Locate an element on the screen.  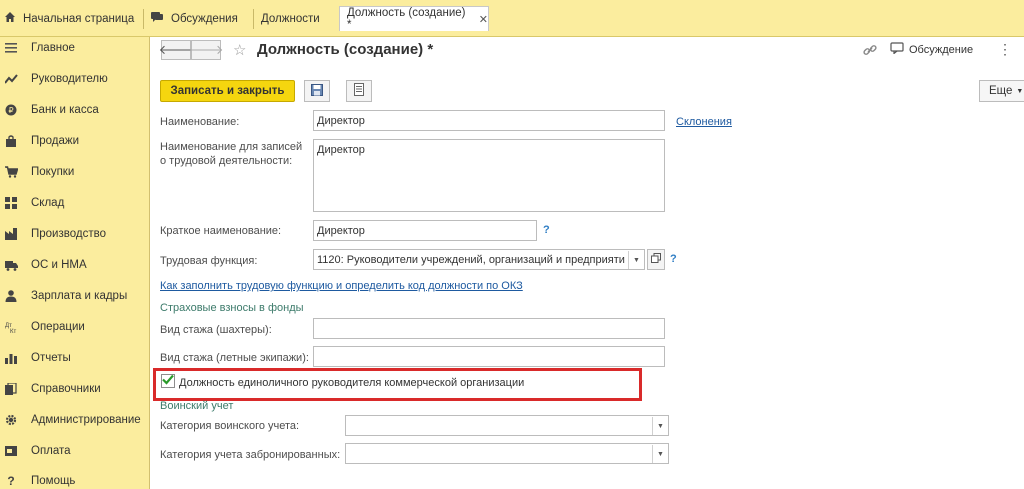
discussion-label: Обсуждение is located at coordinates (941, 49).